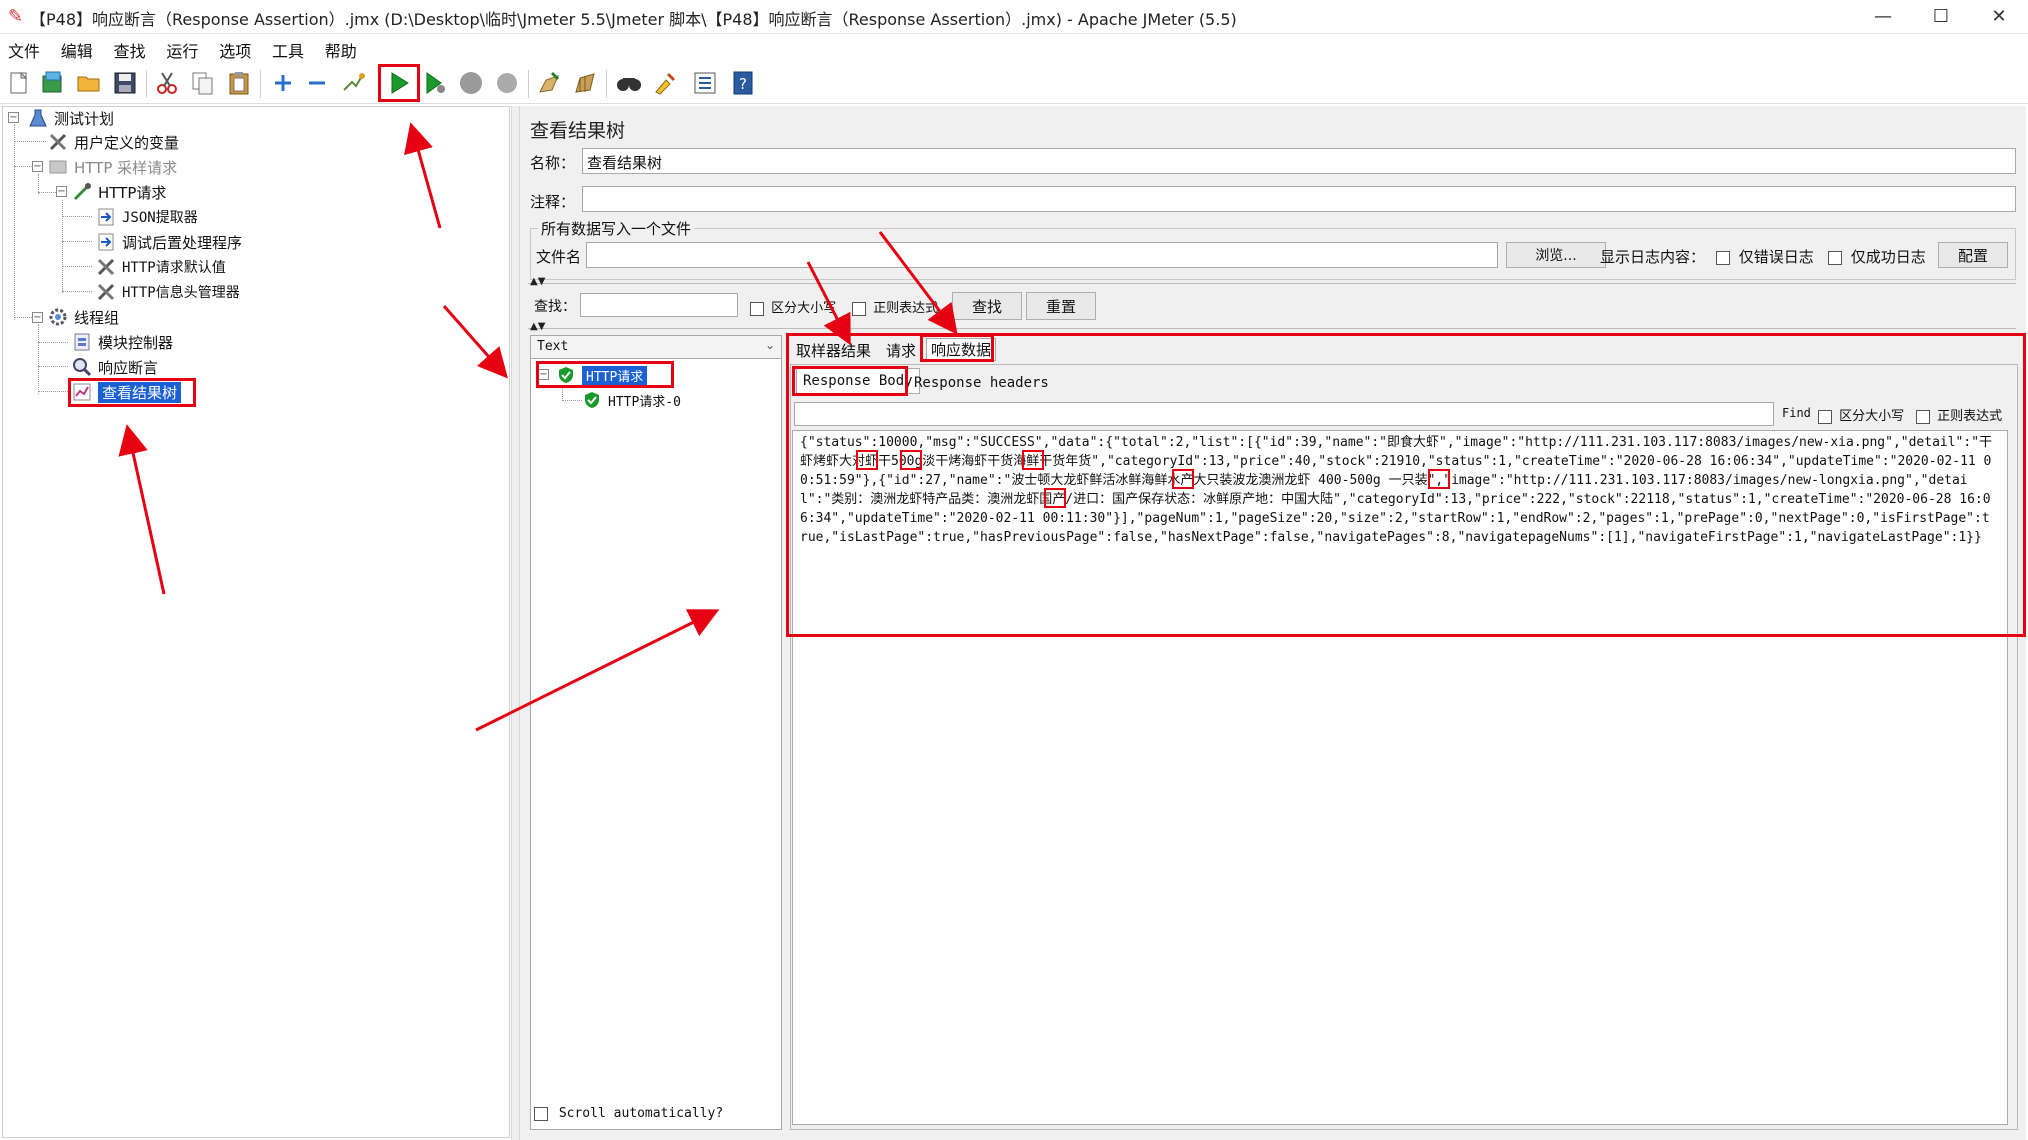 The width and height of the screenshot is (2028, 1140). Describe the element at coordinates (203, 83) in the screenshot. I see `copy-icon` at that location.